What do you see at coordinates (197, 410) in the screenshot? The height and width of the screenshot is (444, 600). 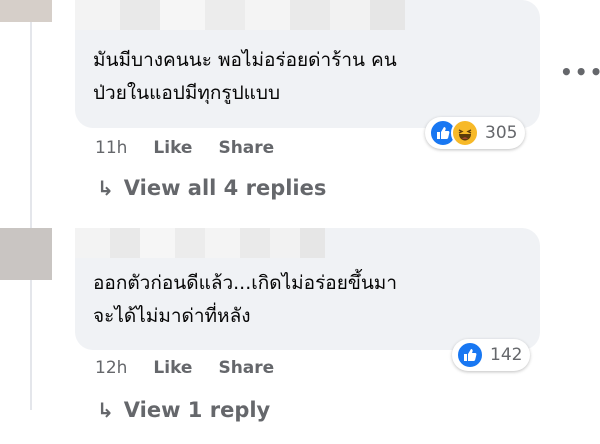 I see `view-replies-label: View 1 reply` at bounding box center [197, 410].